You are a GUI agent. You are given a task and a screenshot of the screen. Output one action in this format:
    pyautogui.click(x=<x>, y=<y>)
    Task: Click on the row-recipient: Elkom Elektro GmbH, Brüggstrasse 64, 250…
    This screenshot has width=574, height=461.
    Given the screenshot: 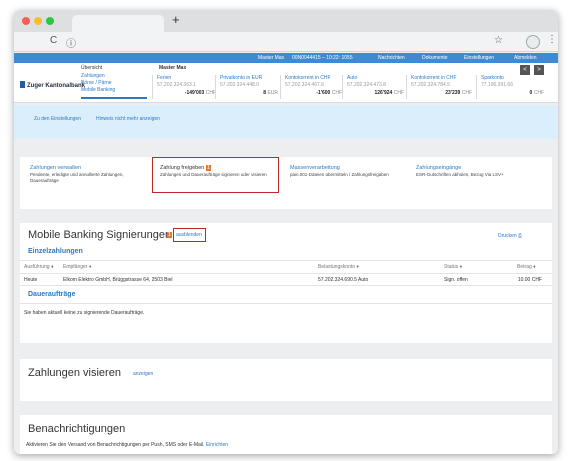 What is the action you would take?
    pyautogui.click(x=118, y=280)
    